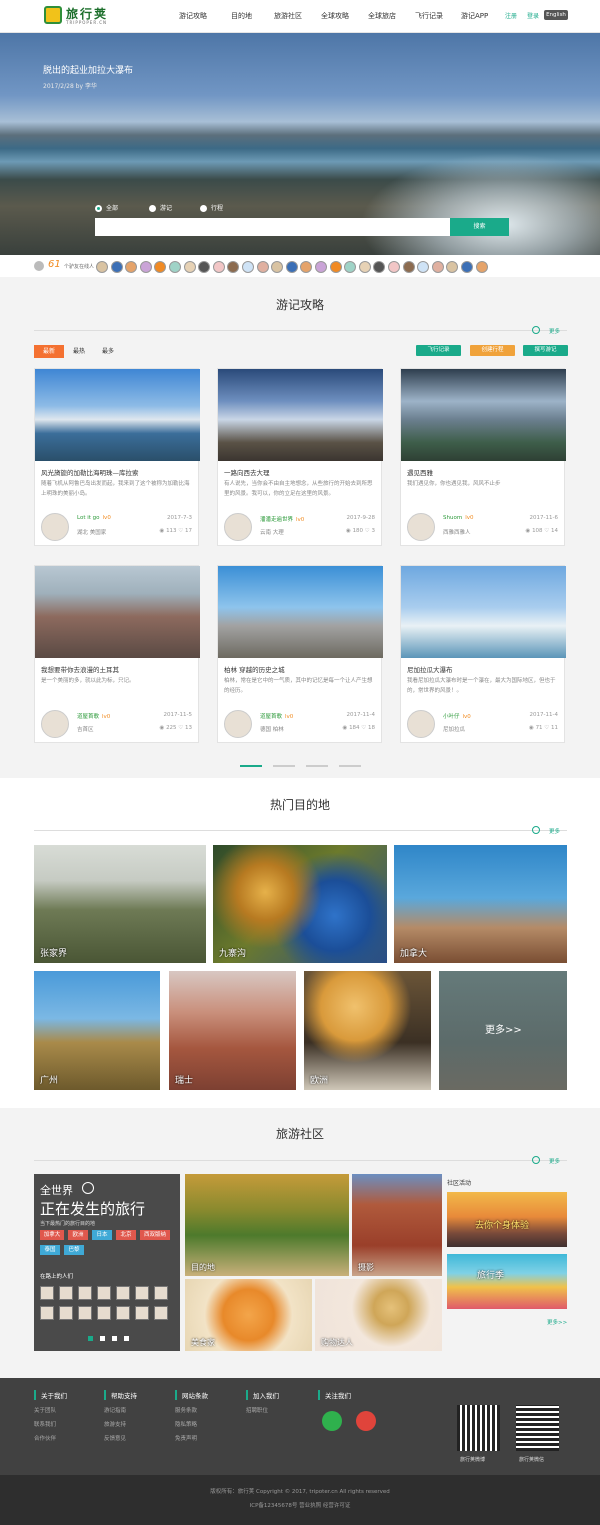 Image resolution: width=600 pixels, height=1525 pixels. Describe the element at coordinates (492, 350) in the screenshot. I see `create-trip-button: 创建行程` at that location.